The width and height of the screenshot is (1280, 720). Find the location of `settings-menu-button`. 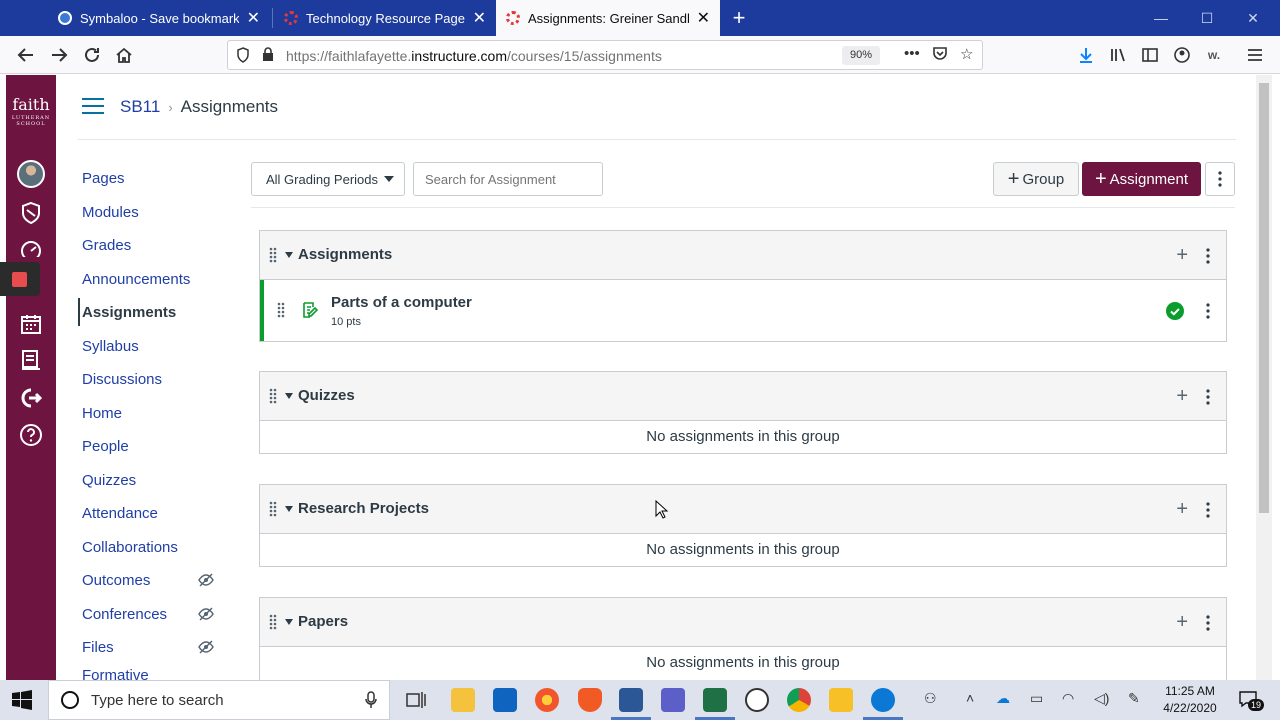

settings-menu-button is located at coordinates (1220, 179).